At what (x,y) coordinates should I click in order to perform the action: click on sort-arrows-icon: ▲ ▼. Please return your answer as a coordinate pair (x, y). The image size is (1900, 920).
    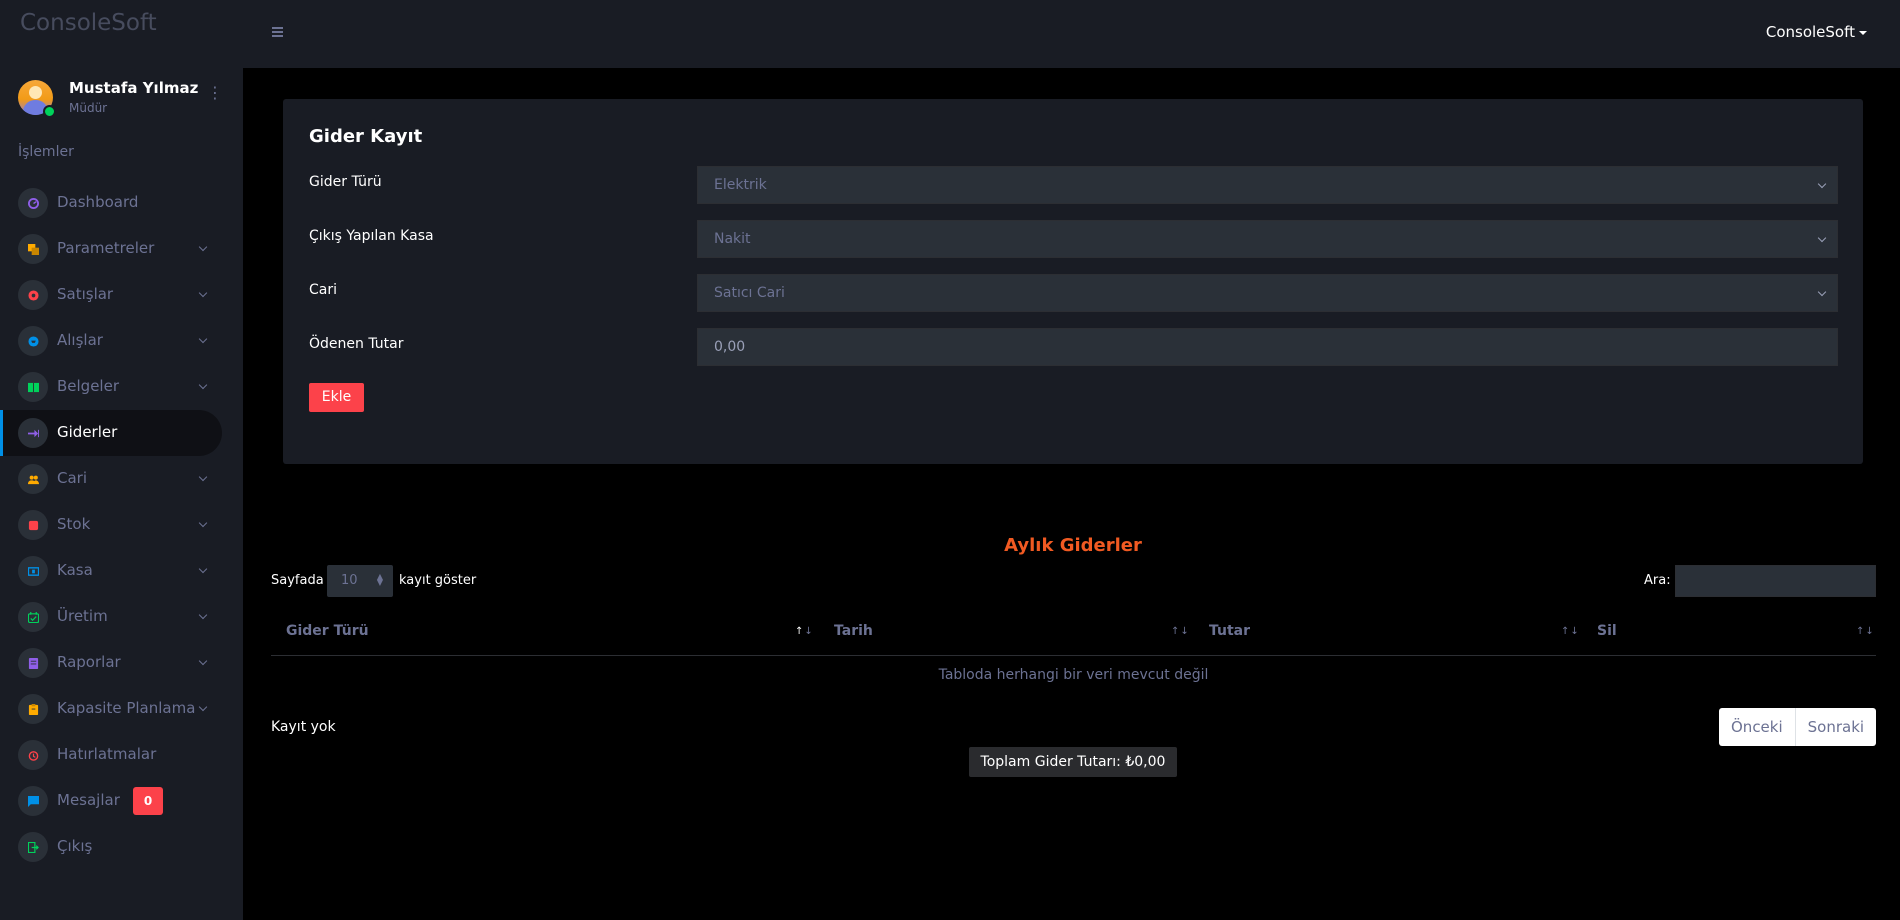
    Looking at the image, I should click on (379, 579).